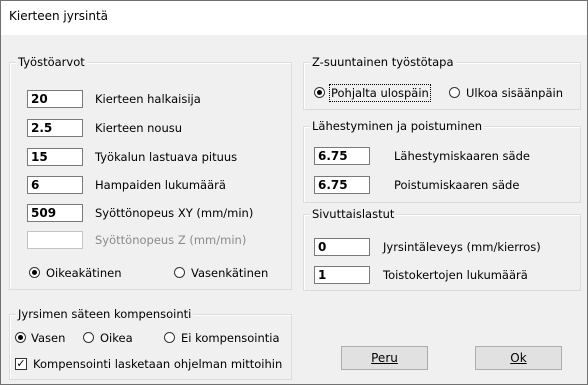  Describe the element at coordinates (21, 364) in the screenshot. I see `compensation-checkbox: ✓` at that location.